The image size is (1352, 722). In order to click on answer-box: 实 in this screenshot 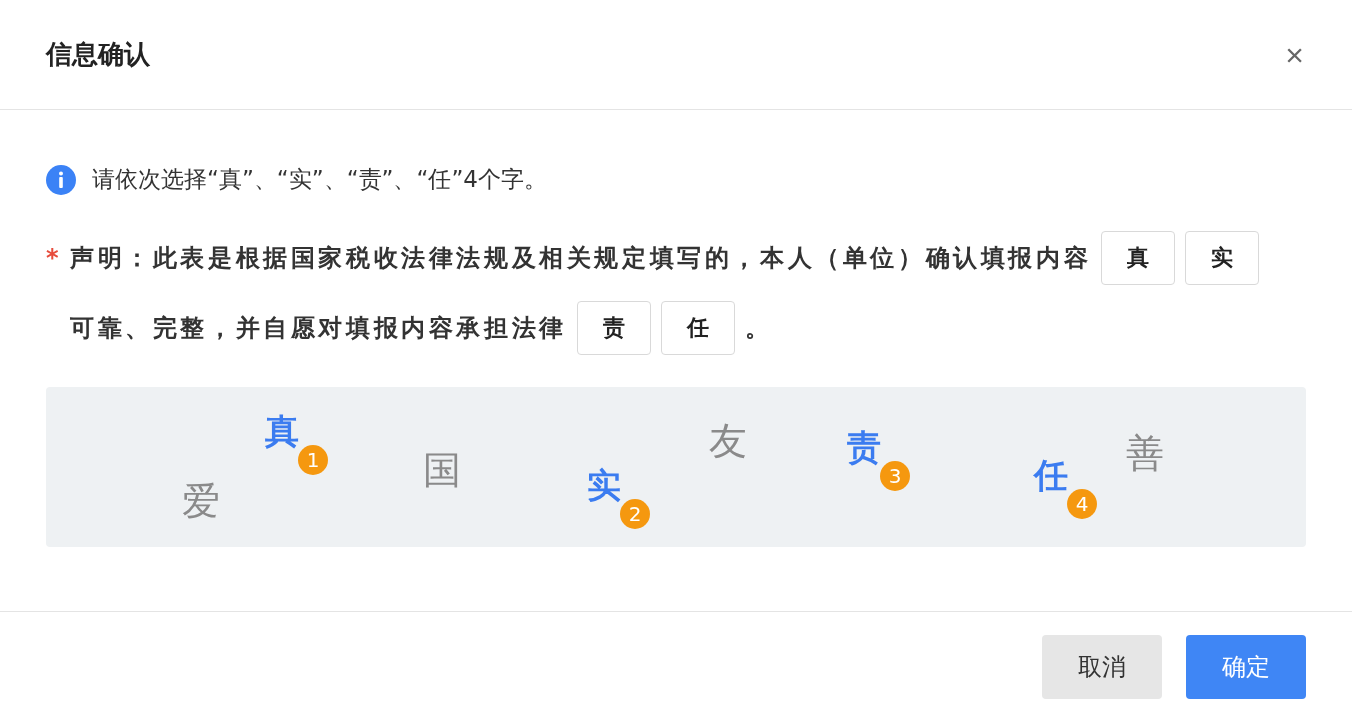, I will do `click(1222, 258)`.